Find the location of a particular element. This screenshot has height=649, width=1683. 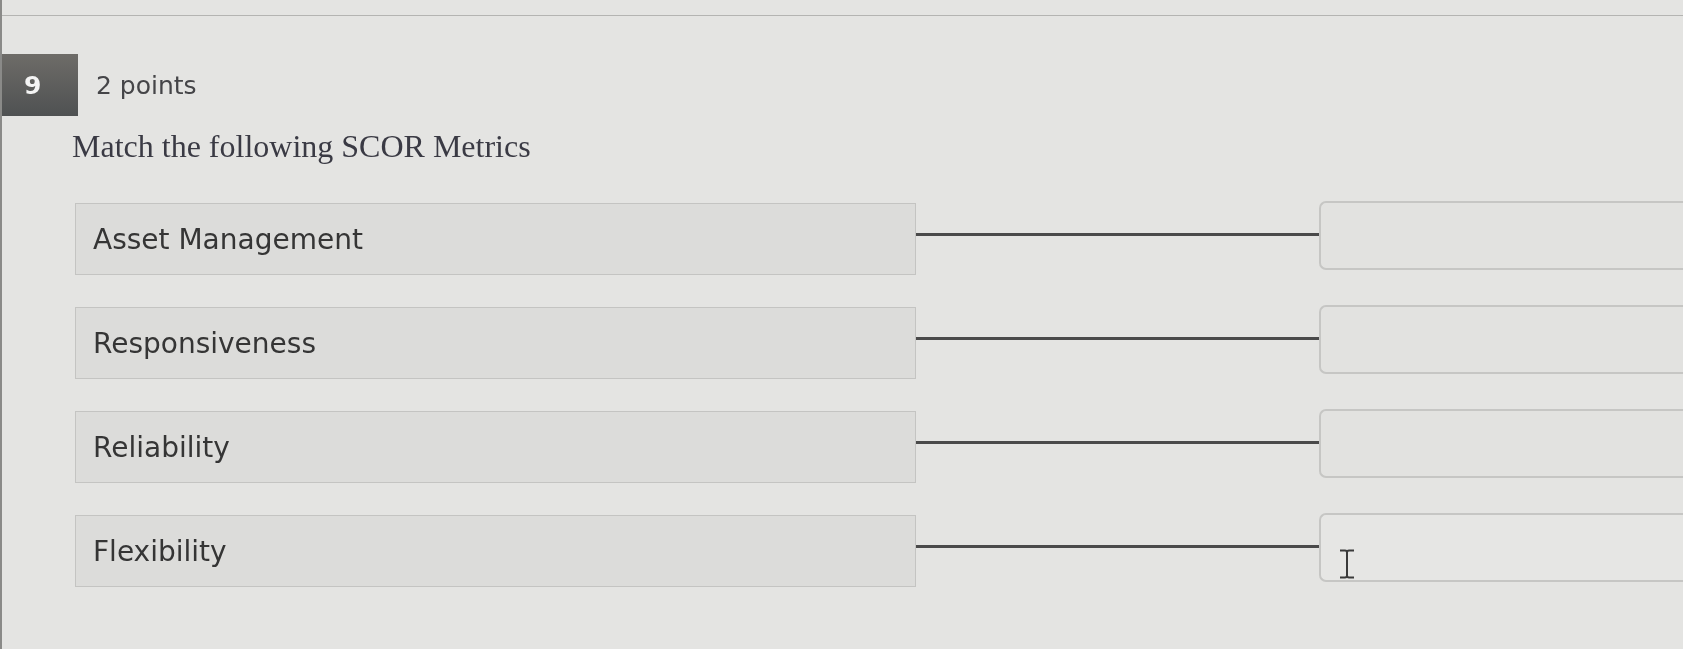

prompt-card: Asset Management is located at coordinates (495, 239).